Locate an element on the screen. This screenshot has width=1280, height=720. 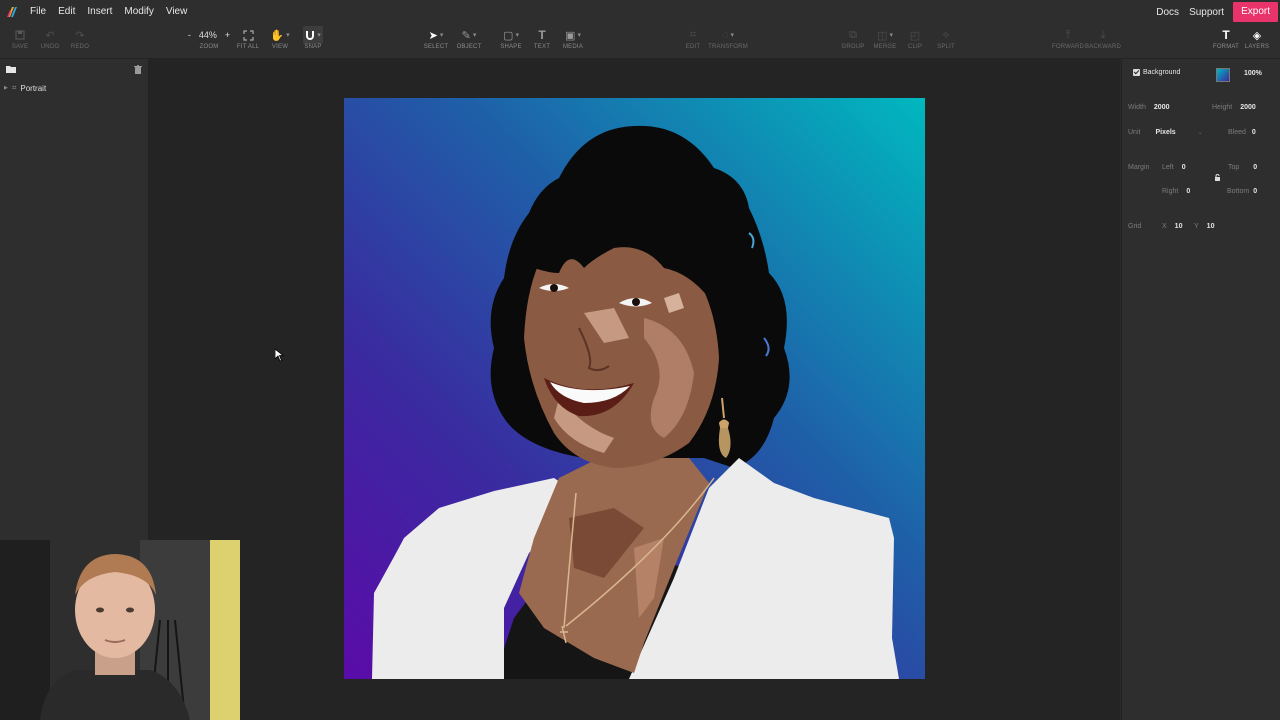
zoom-out-button: - is located at coordinates (189, 35).